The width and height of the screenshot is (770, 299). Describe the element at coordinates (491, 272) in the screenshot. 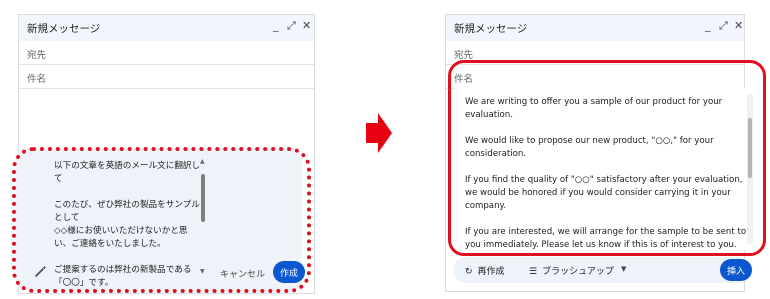

I see `regenerate-label: 再作成` at that location.